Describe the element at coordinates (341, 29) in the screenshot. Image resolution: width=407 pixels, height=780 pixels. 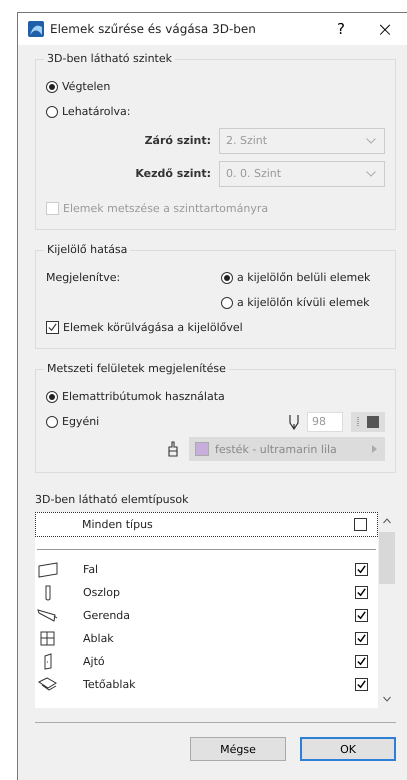
I see `help-button: ?` at that location.